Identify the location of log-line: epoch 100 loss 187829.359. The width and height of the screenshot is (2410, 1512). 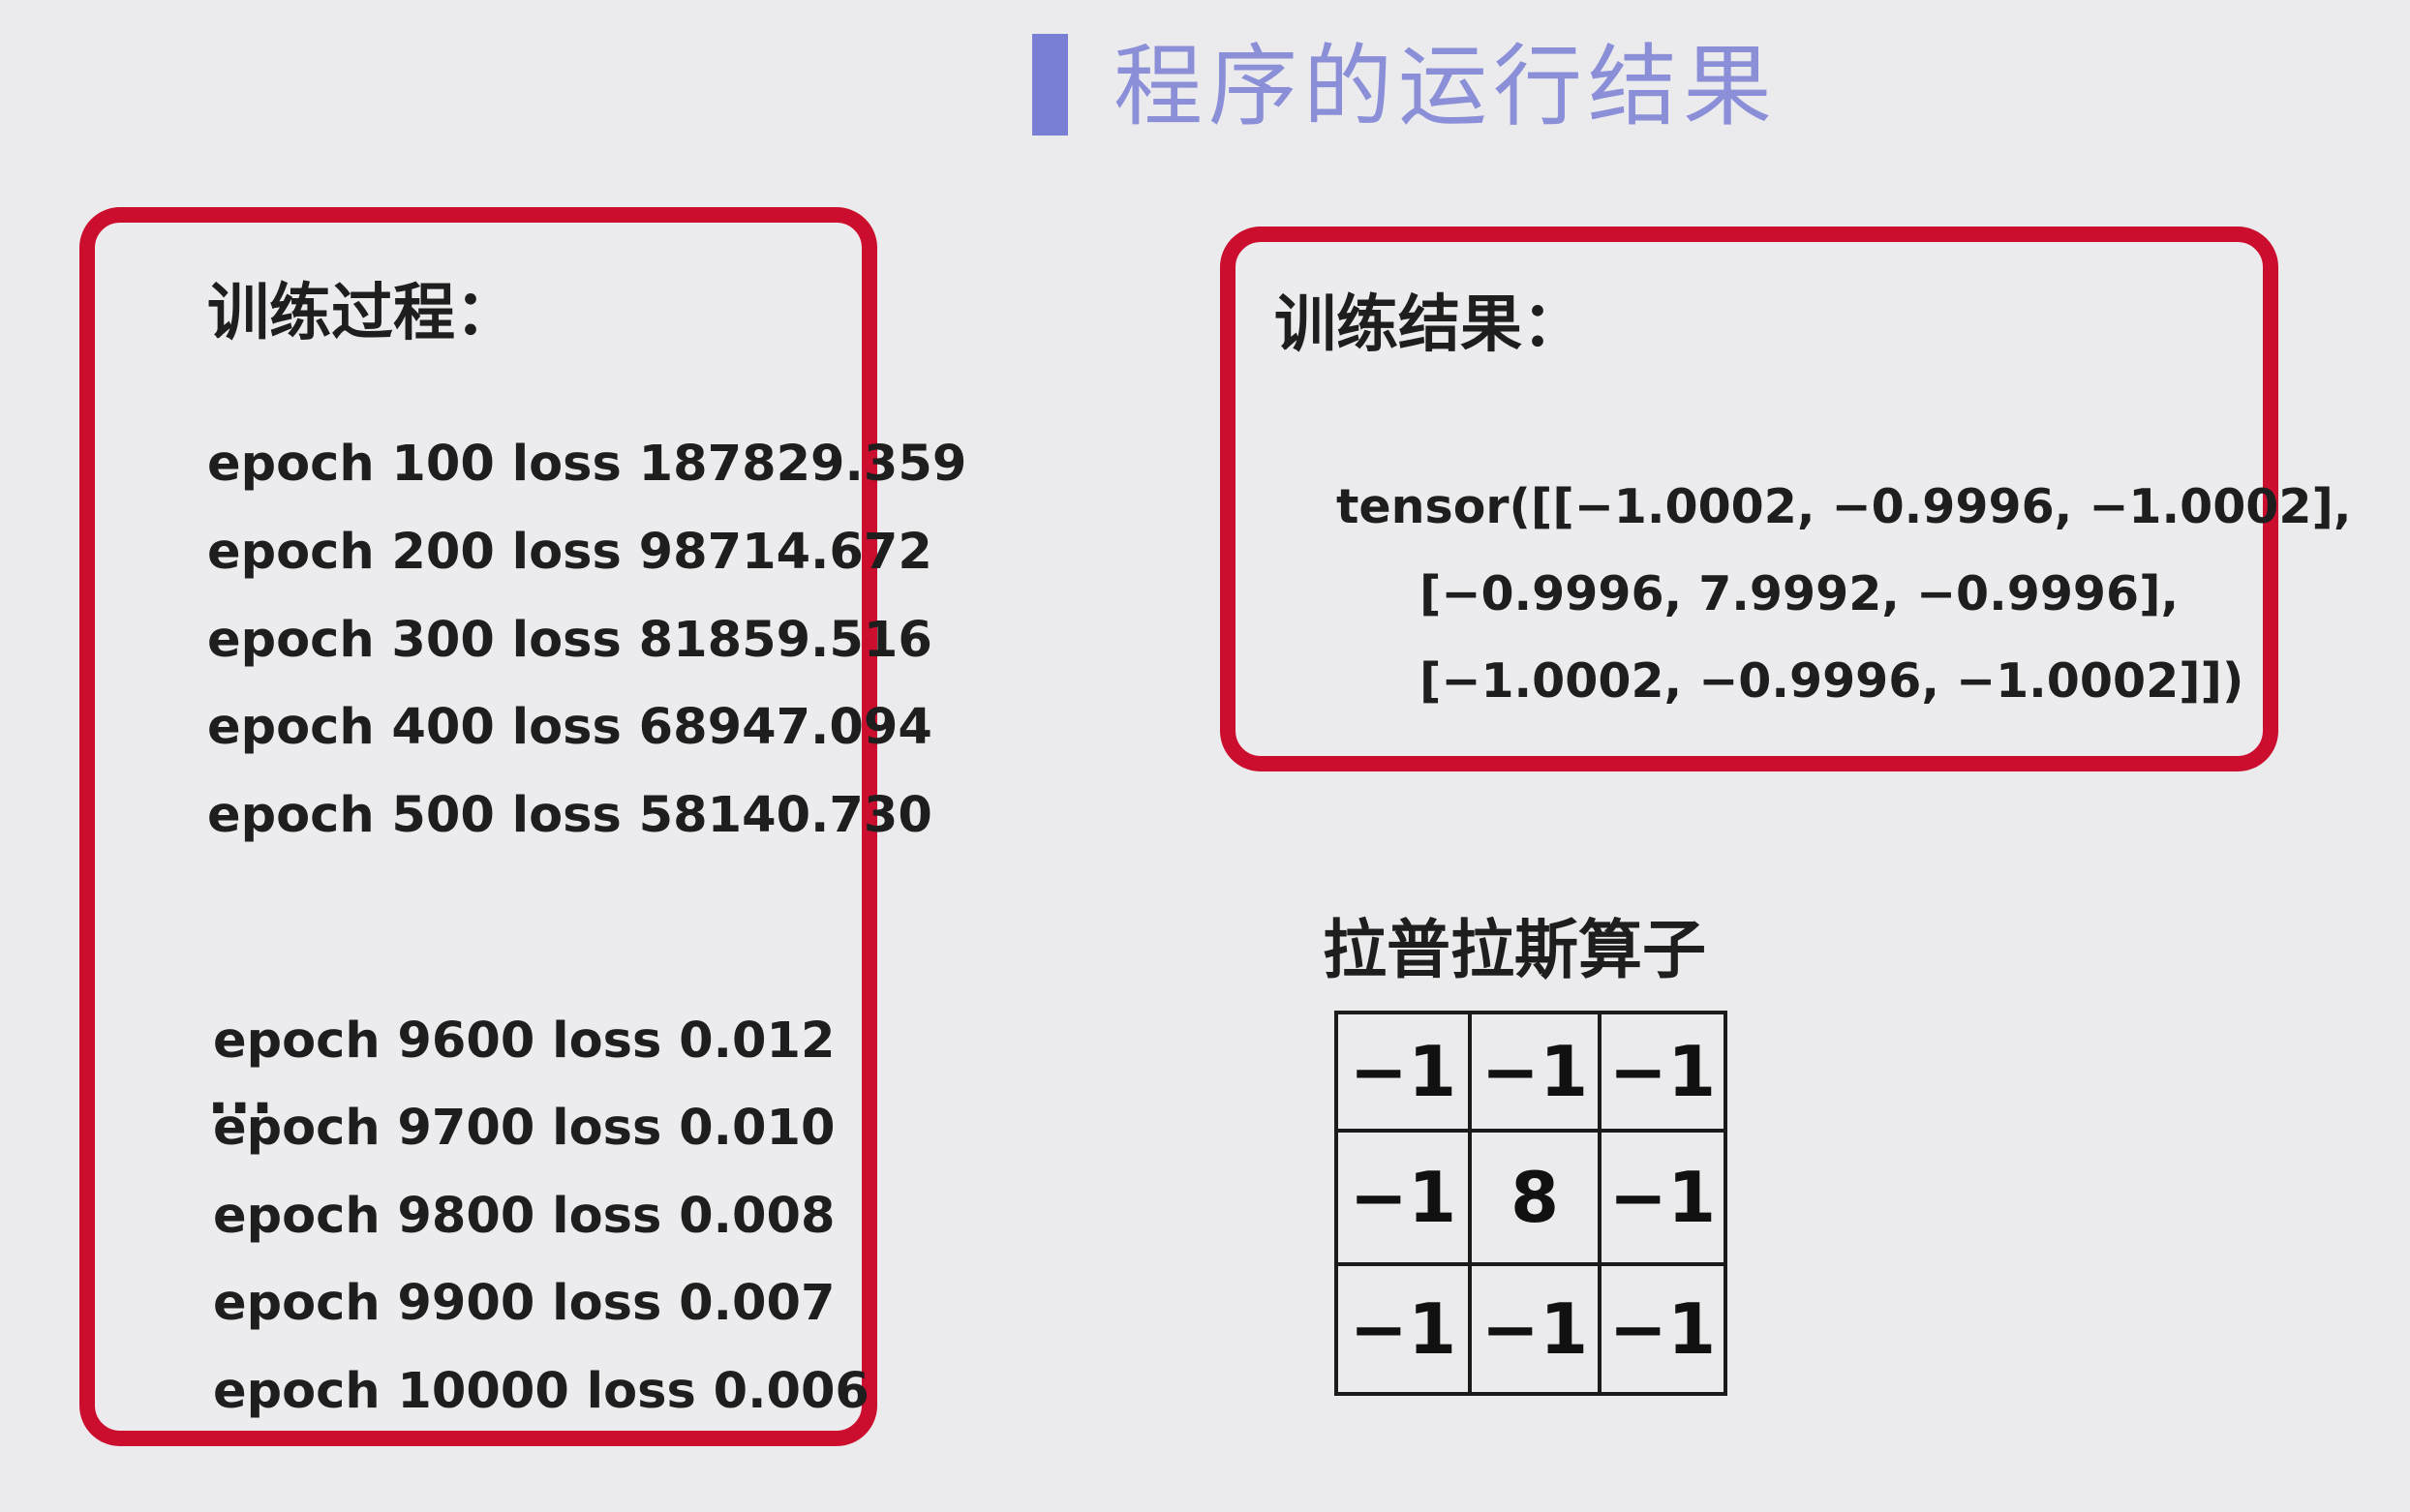
(587, 464).